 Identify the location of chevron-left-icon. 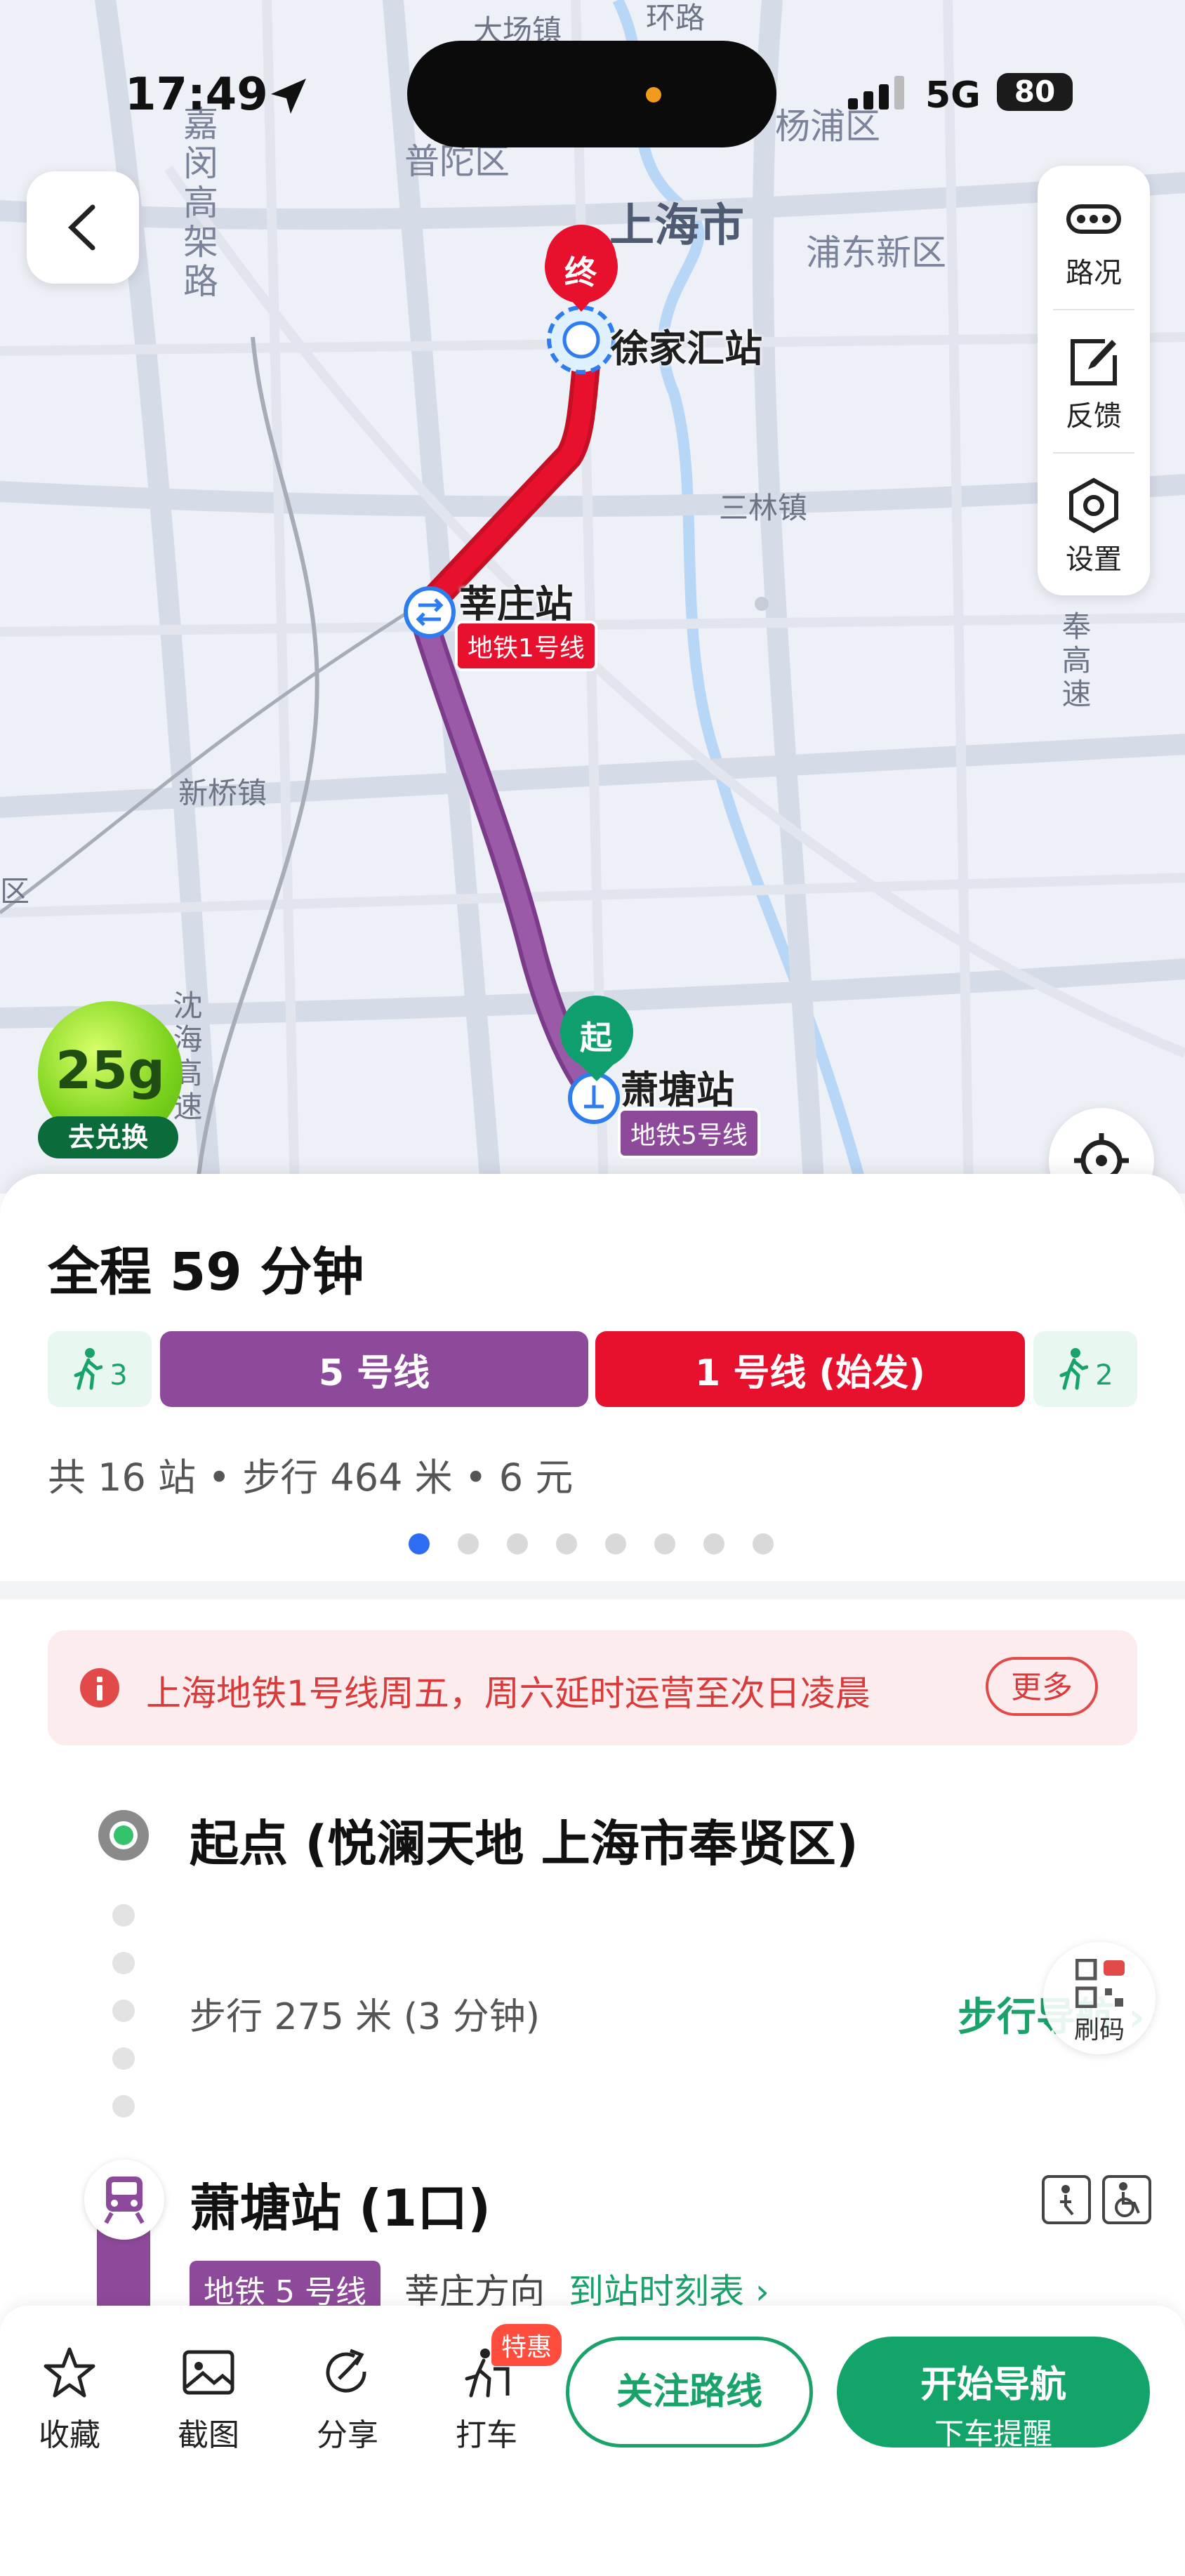
(81, 227).